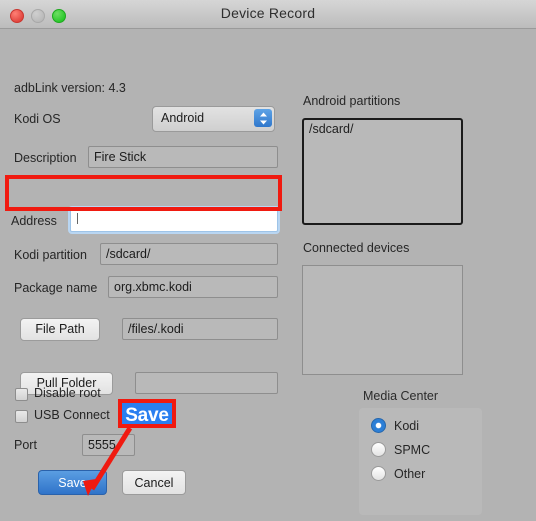 This screenshot has height=521, width=536. What do you see at coordinates (70, 88) in the screenshot?
I see `adblink-version-label: adbLink version: 4.3` at bounding box center [70, 88].